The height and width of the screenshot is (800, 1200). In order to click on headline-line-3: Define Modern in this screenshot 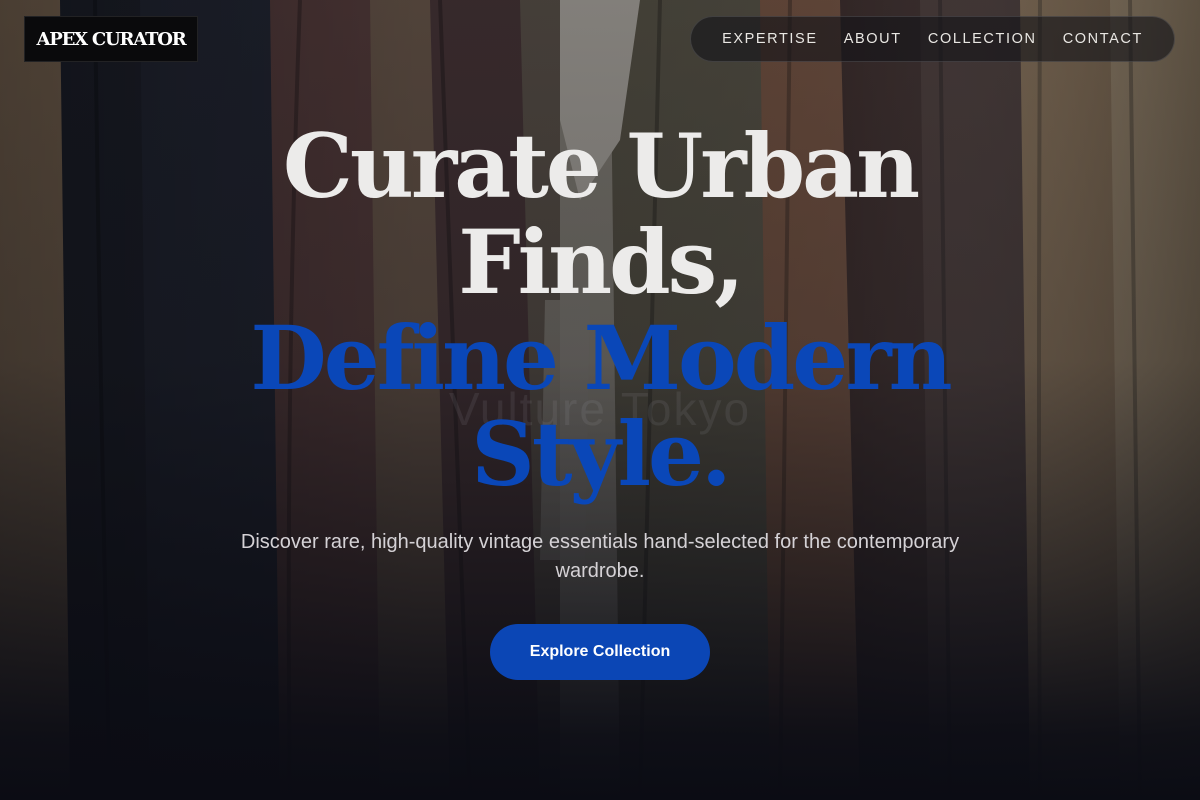, I will do `click(601, 358)`.